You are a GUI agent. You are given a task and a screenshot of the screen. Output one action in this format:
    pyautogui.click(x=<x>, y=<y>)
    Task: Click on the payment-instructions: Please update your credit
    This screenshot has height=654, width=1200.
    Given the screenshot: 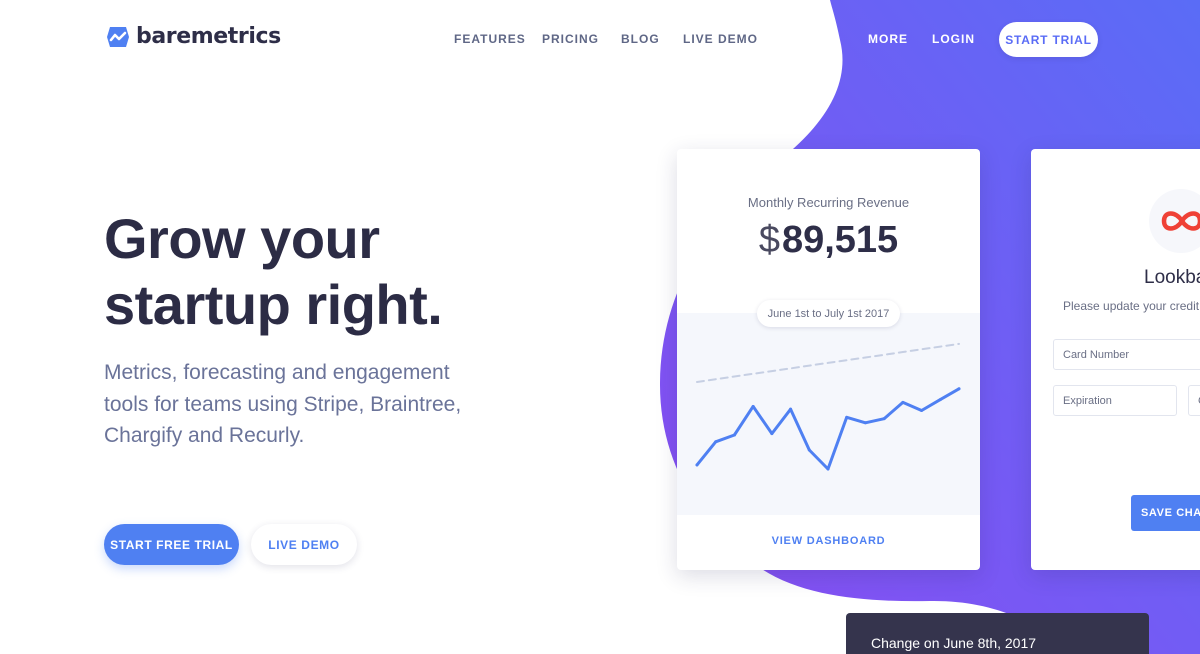 What is the action you would take?
    pyautogui.click(x=1131, y=306)
    